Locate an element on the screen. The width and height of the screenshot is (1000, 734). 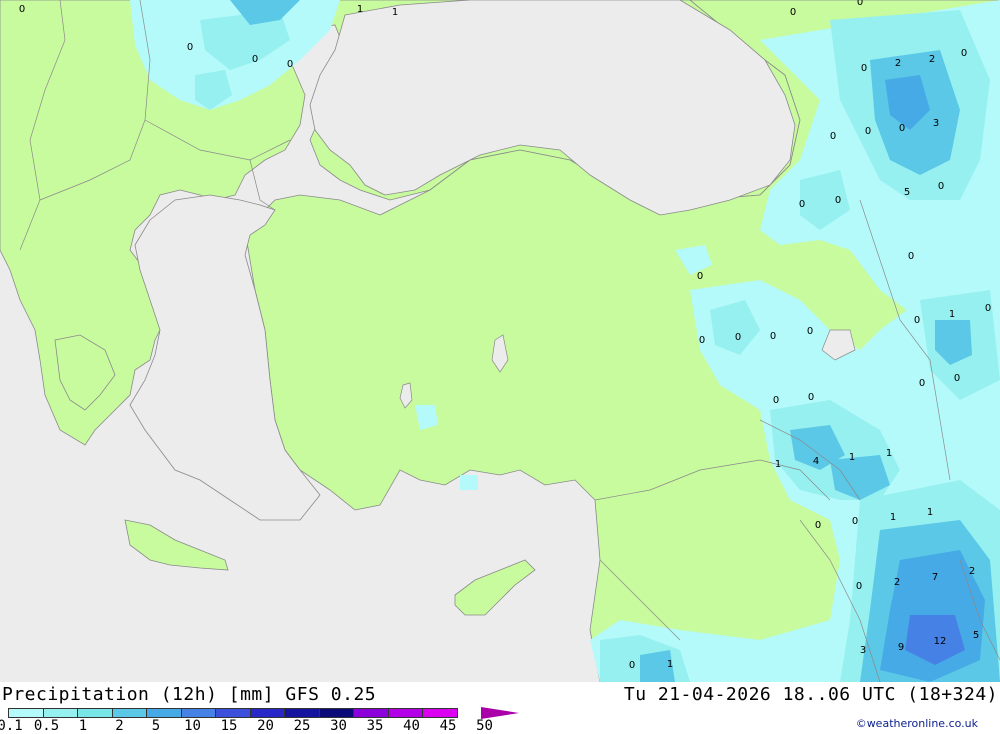
legend-tick-label: 15 is located at coordinates (229, 726).